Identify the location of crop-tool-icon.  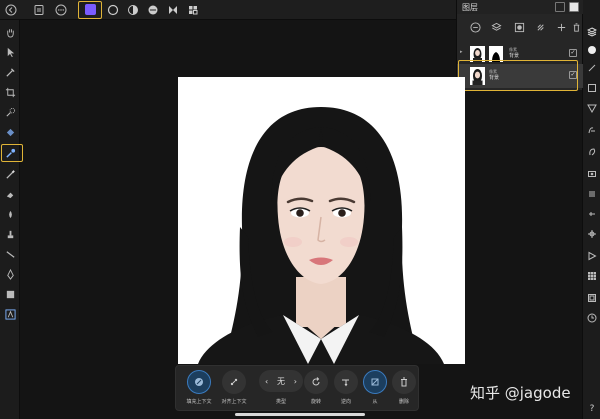
(10, 92).